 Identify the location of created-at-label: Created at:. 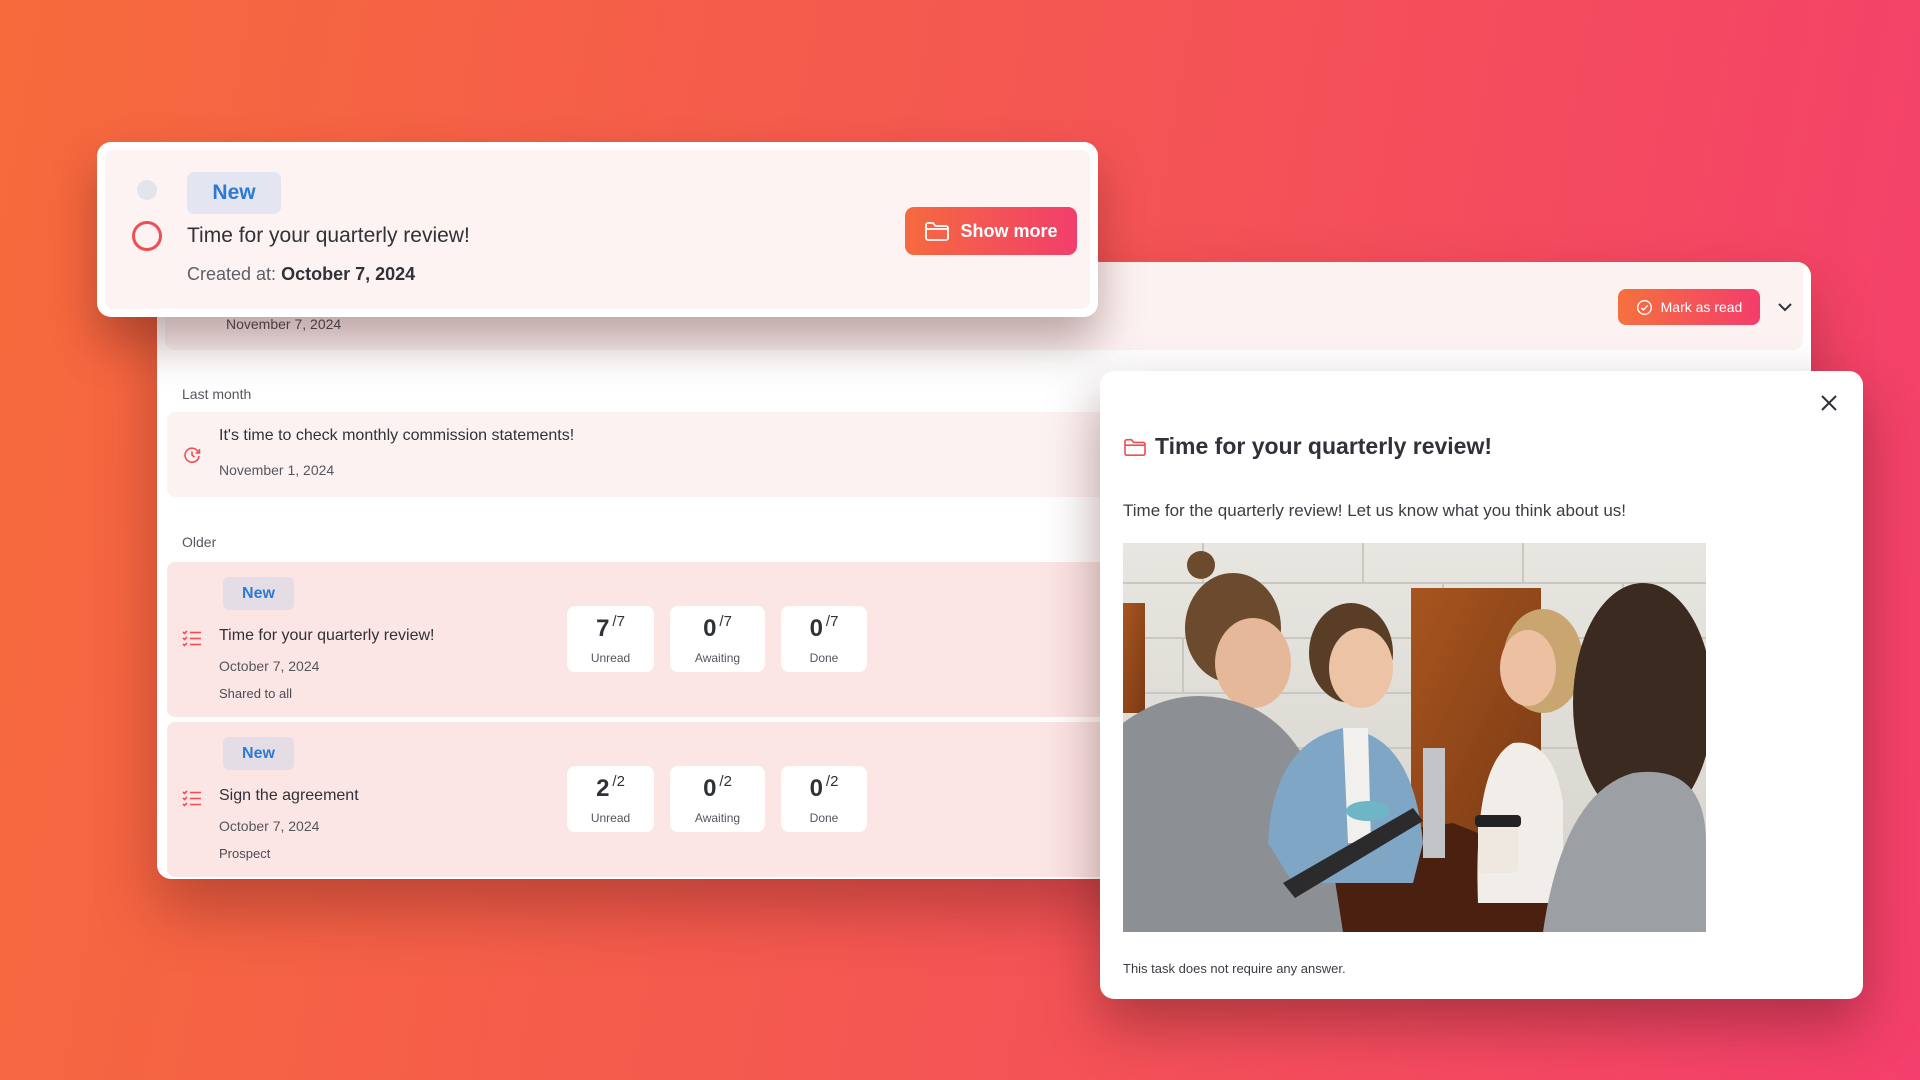
(232, 274).